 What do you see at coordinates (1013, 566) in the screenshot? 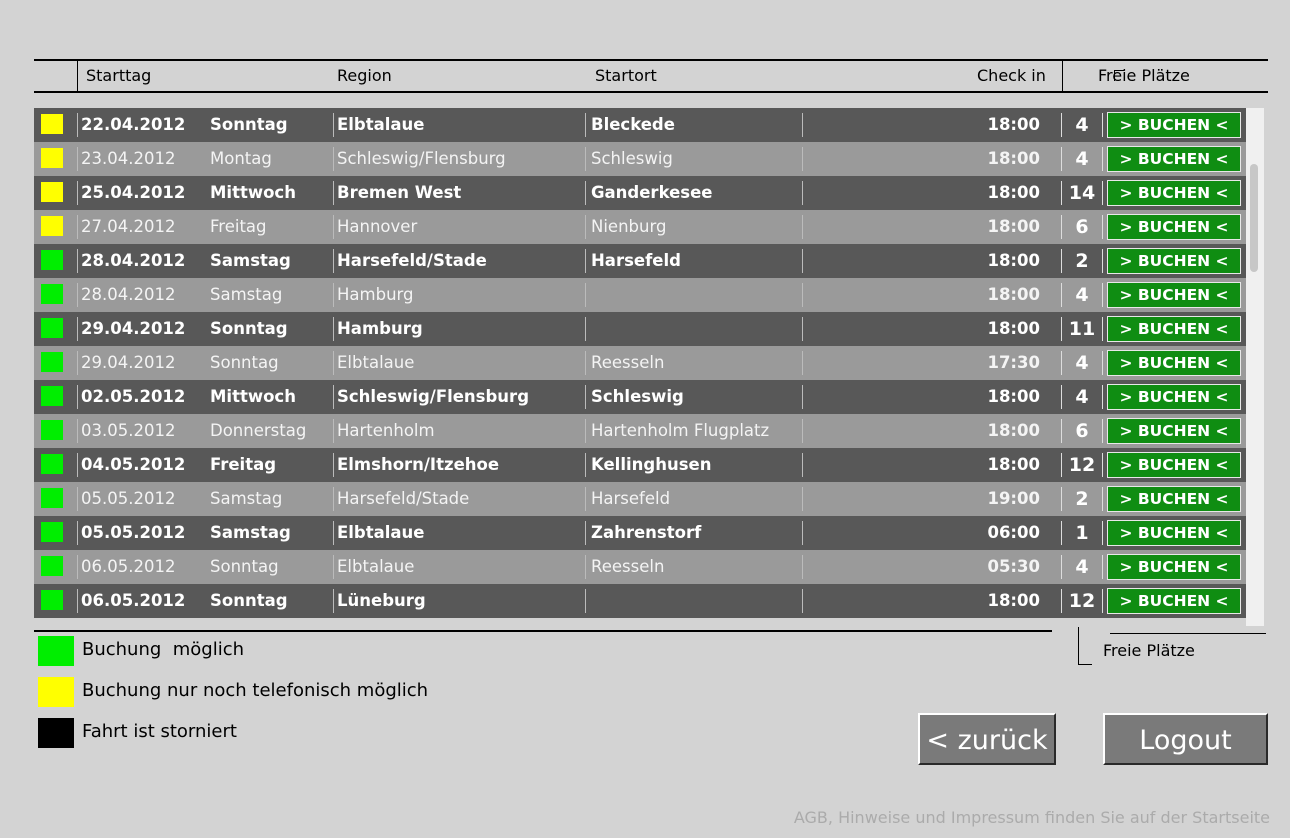
I see `cell-checkin: 05:30` at bounding box center [1013, 566].